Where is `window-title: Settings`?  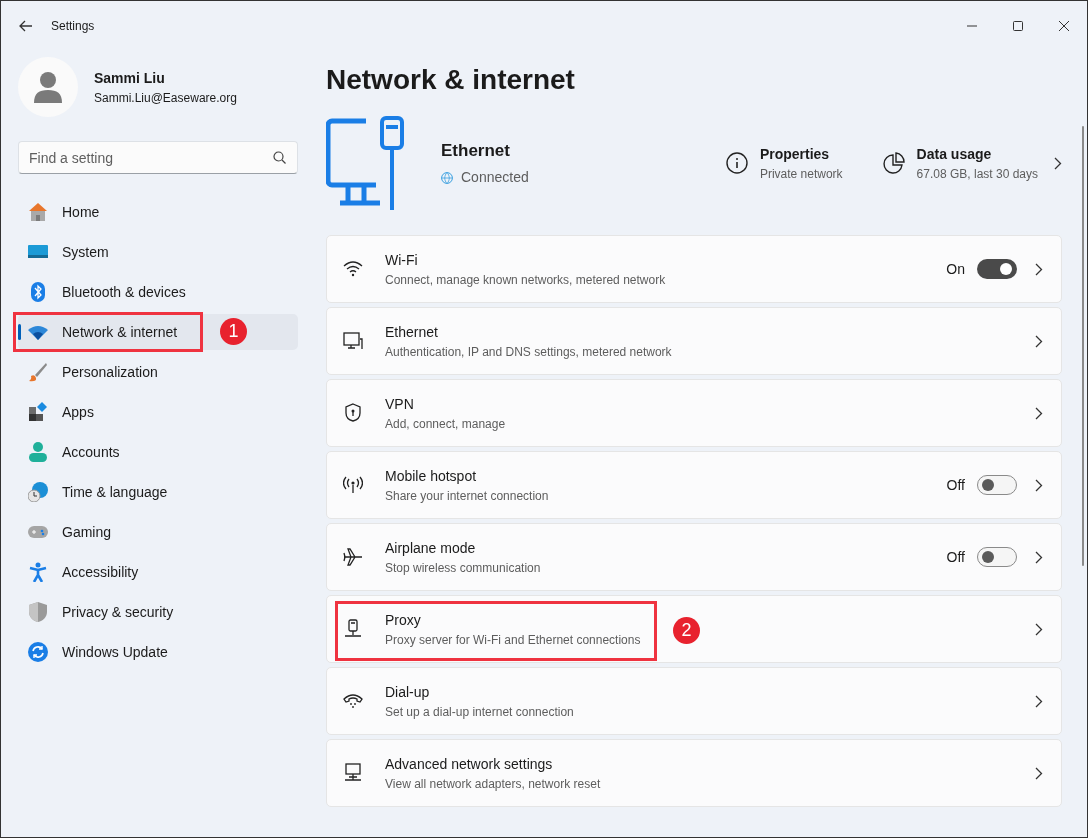
window-title: Settings is located at coordinates (73, 26).